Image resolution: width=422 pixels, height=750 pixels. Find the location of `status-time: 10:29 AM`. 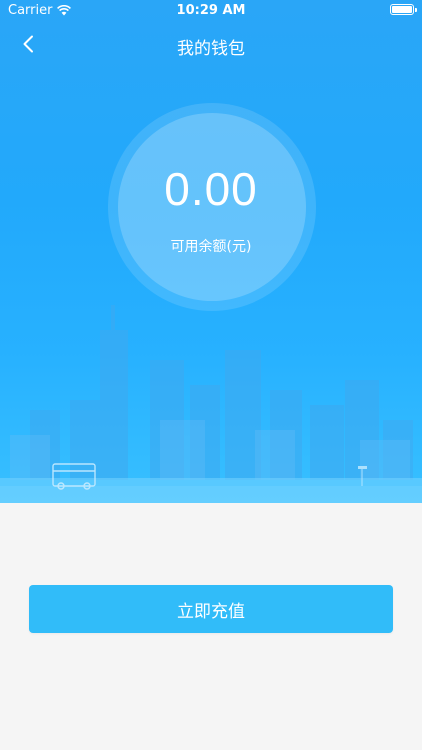

status-time: 10:29 AM is located at coordinates (211, 10).